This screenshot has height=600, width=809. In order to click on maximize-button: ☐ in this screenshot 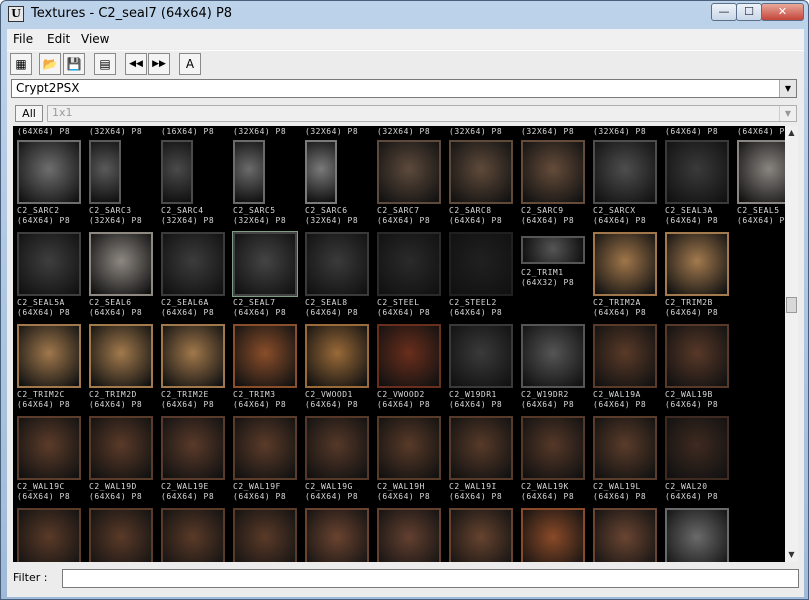, I will do `click(749, 12)`.